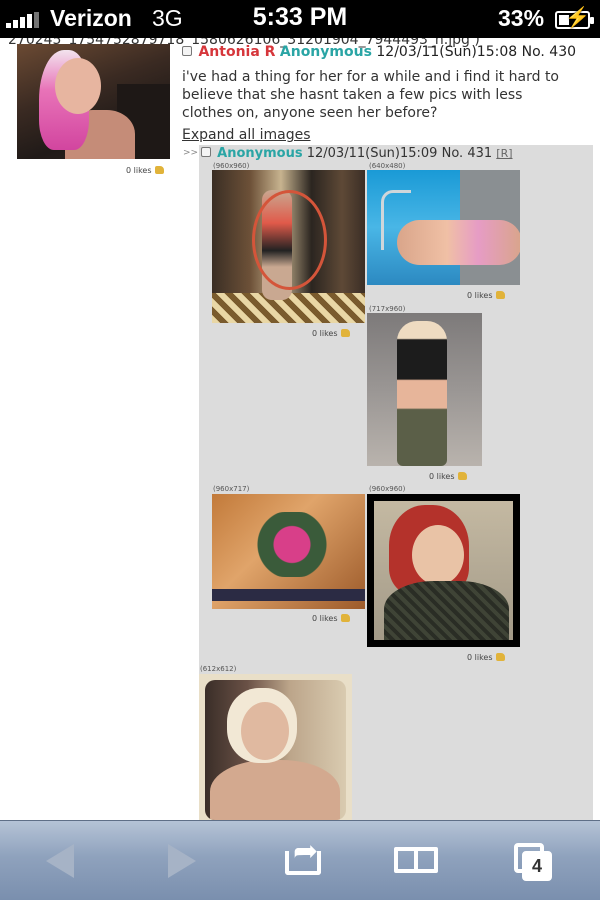 The image size is (600, 900). What do you see at coordinates (182, 861) in the screenshot?
I see `forward-arrow-icon` at bounding box center [182, 861].